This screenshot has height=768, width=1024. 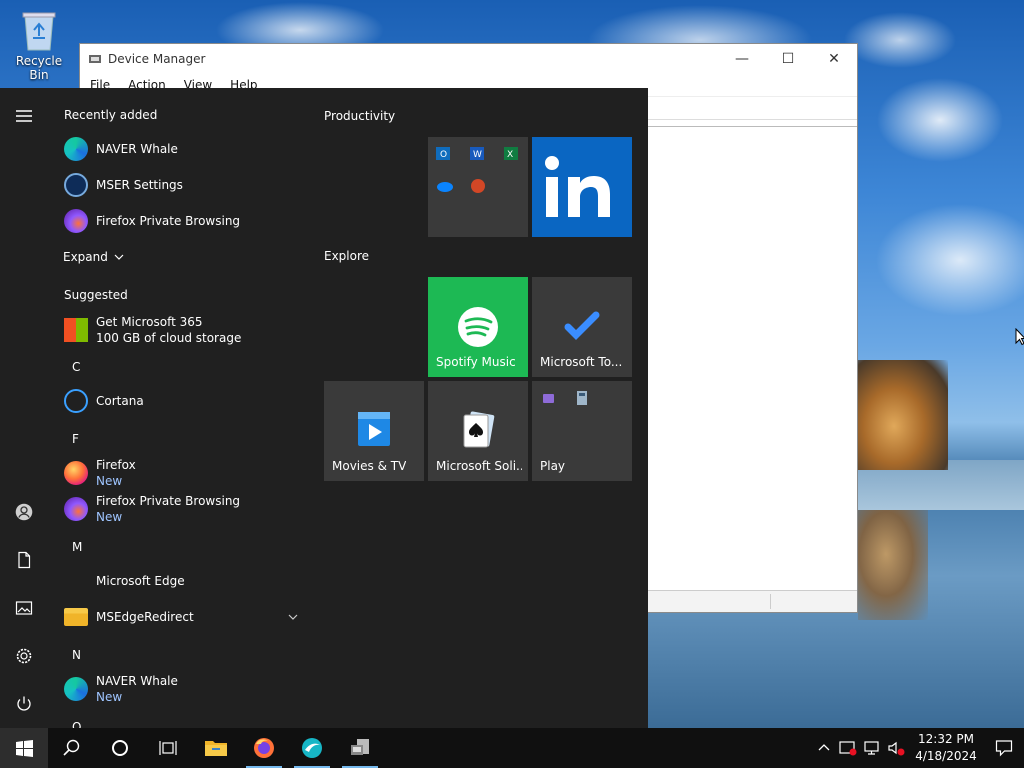 I want to click on pictures-button, so click(x=24, y=608).